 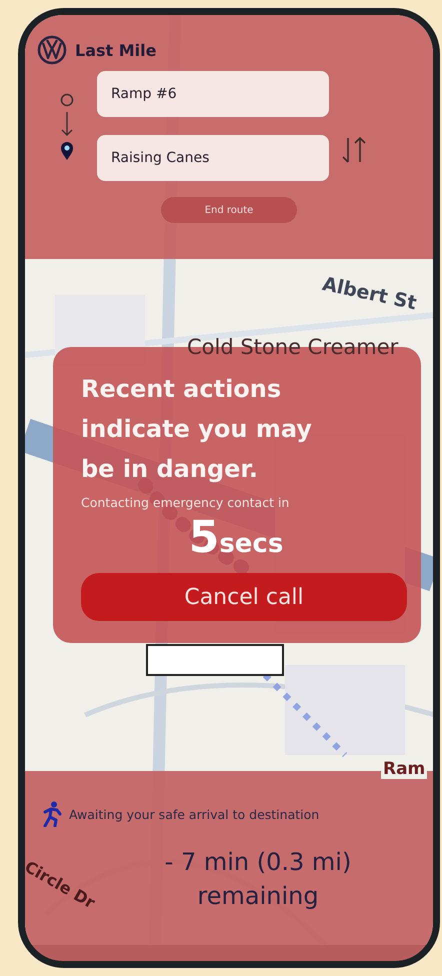 I want to click on countdown-unit: secs, so click(x=251, y=544).